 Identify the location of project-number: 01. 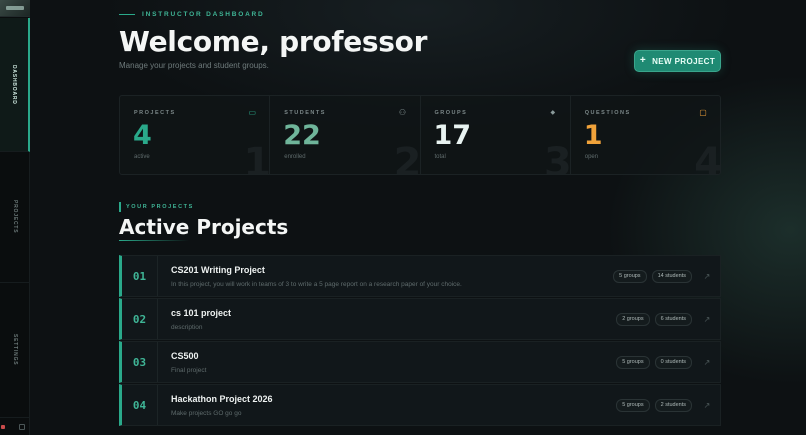
(140, 276).